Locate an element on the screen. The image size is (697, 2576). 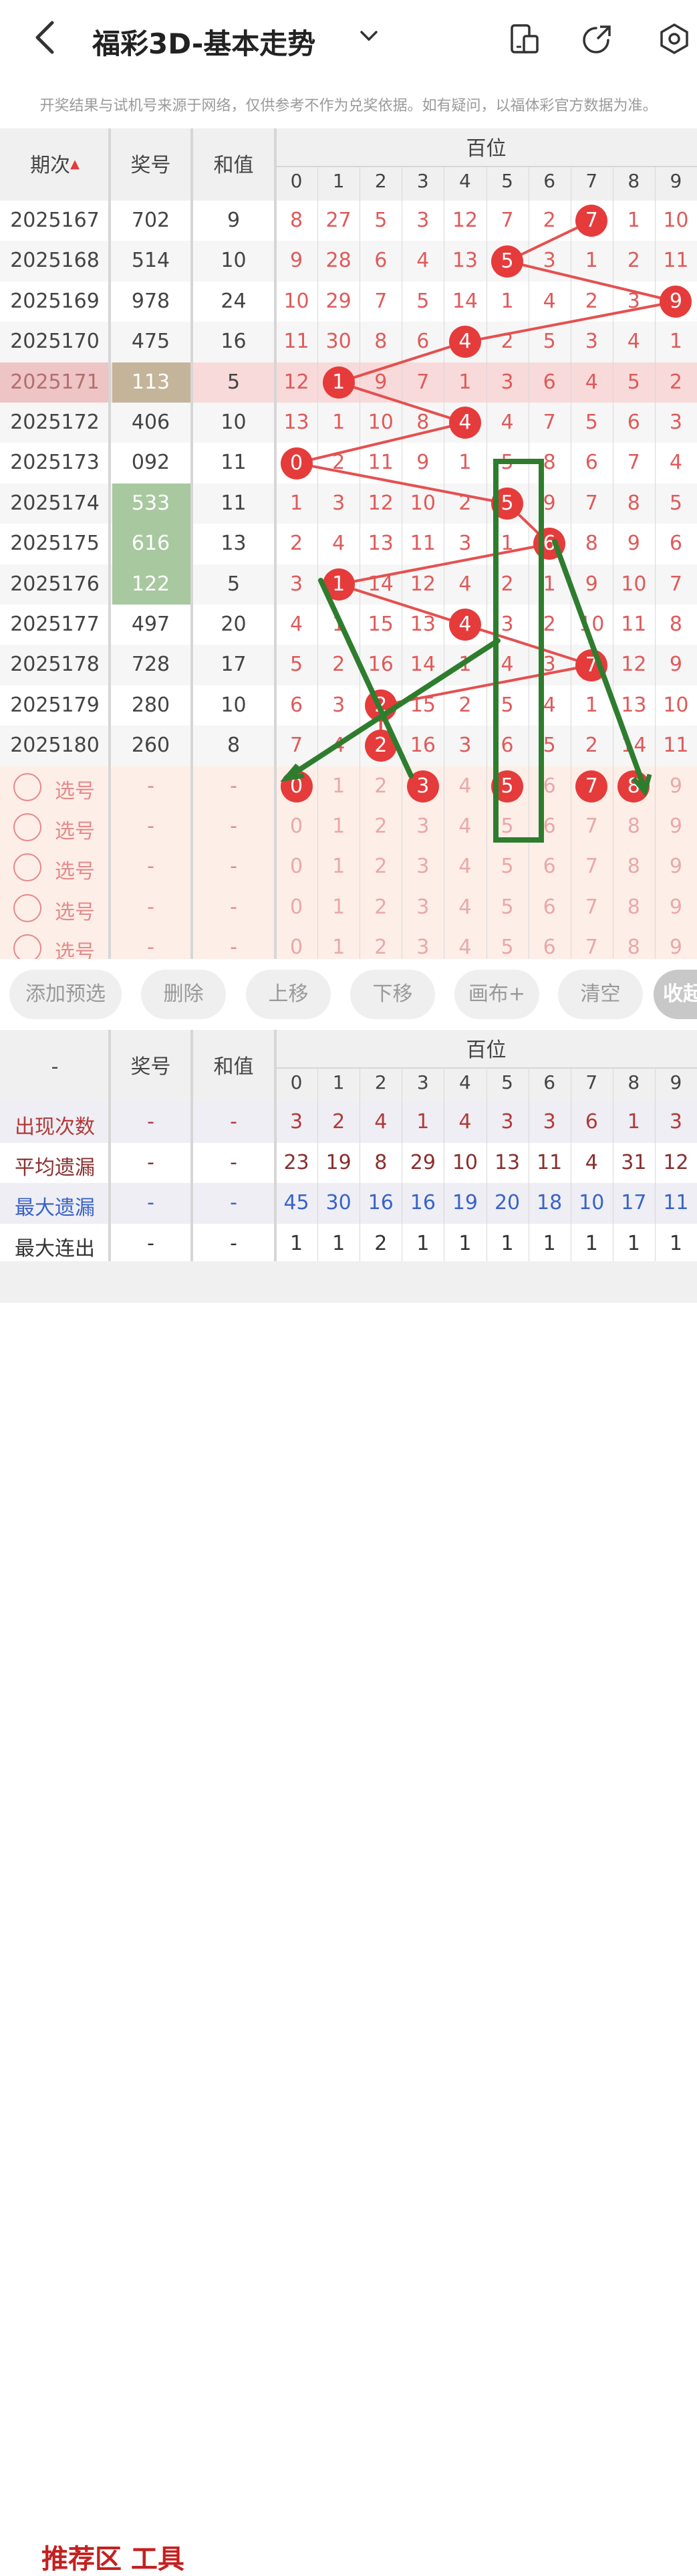
annotation-rect is located at coordinates (518, 651).